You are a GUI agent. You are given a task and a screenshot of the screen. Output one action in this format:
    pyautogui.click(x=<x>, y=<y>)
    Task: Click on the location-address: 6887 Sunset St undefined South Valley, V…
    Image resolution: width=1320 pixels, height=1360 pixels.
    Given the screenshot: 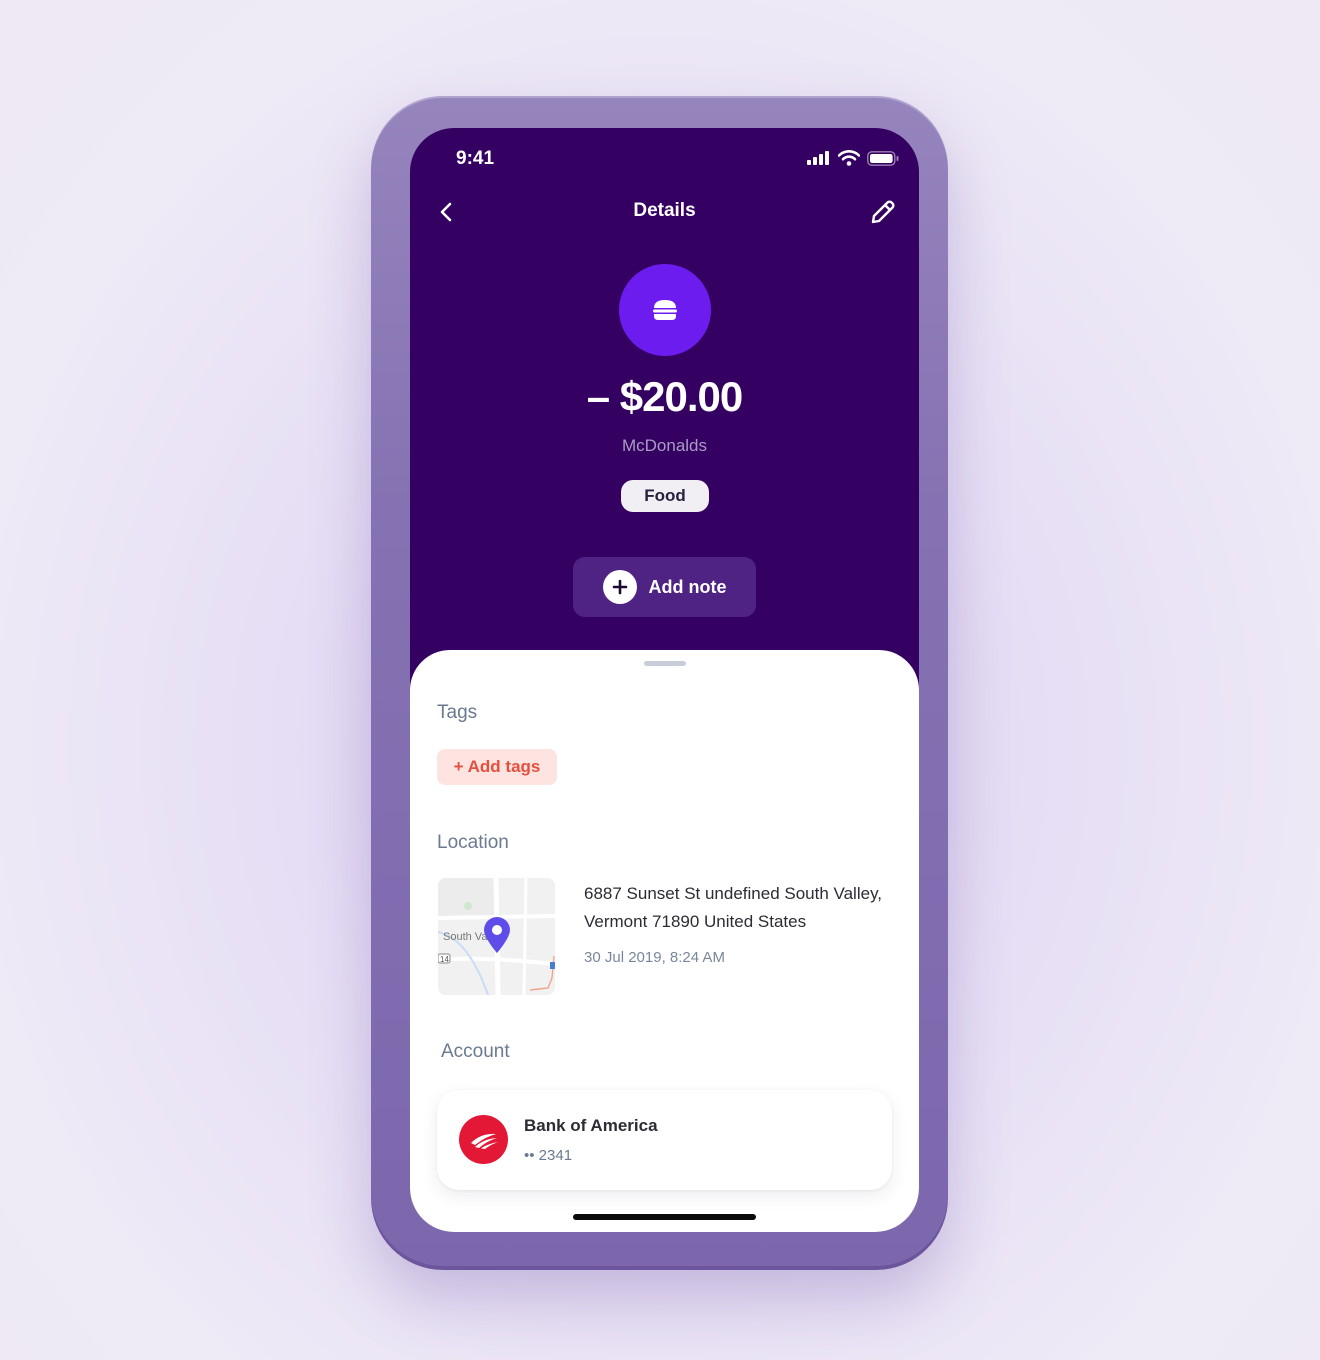 What is the action you would take?
    pyautogui.click(x=733, y=907)
    